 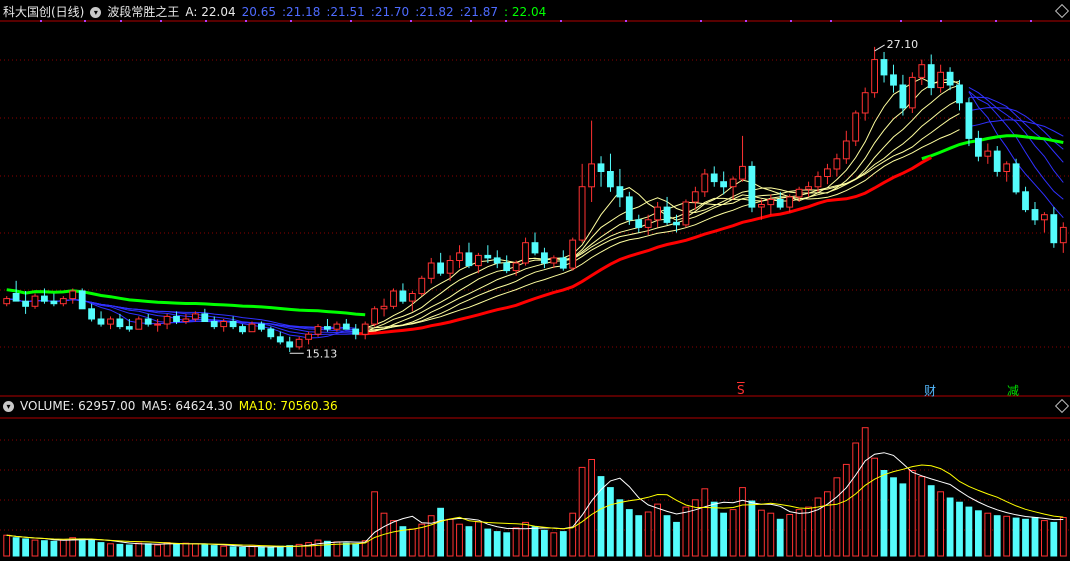 What do you see at coordinates (1013, 391) in the screenshot?
I see `marker-jian: 减` at bounding box center [1013, 391].